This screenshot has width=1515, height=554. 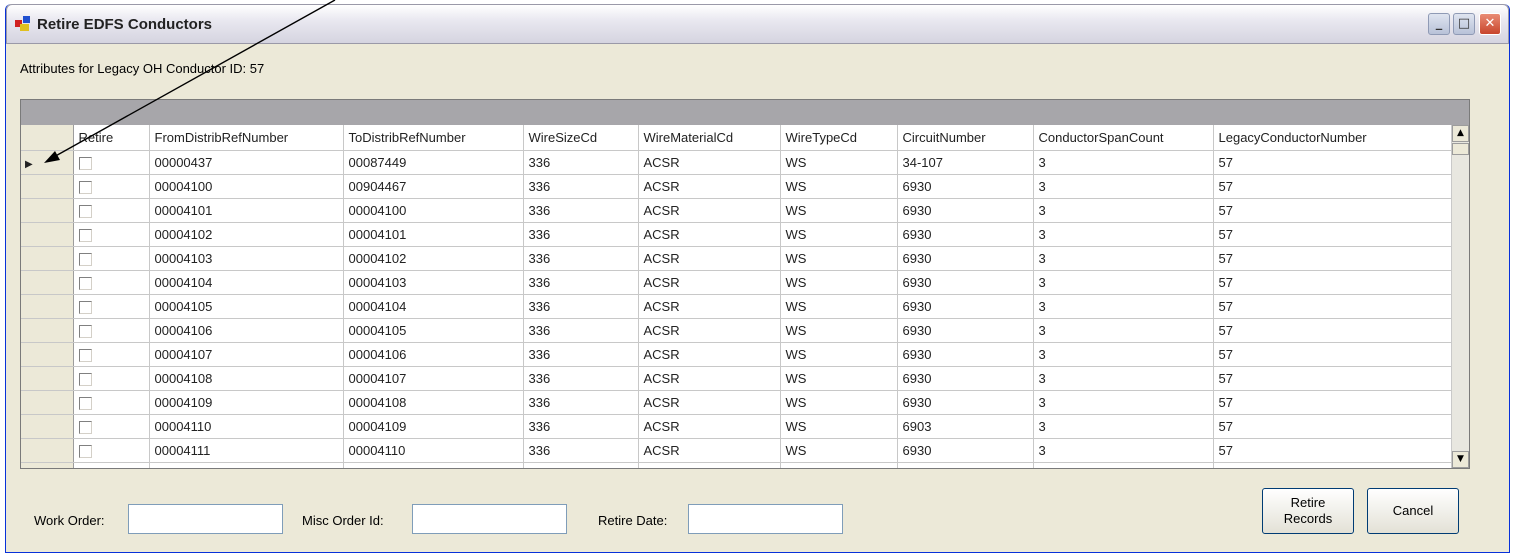 I want to click on circuit-number-cell: 6903, so click(x=965, y=426).